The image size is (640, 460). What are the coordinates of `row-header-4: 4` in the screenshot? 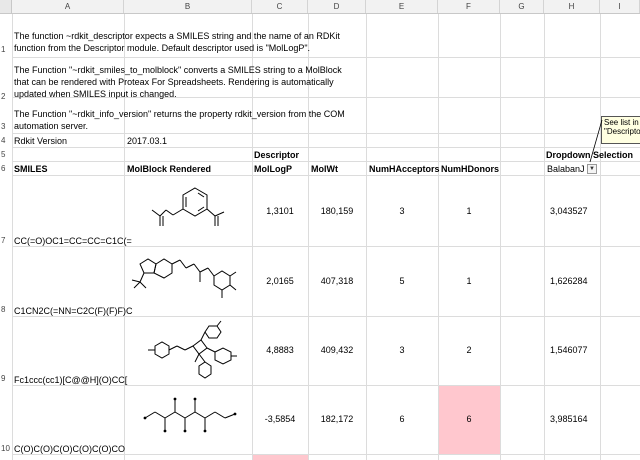 It's located at (6, 140).